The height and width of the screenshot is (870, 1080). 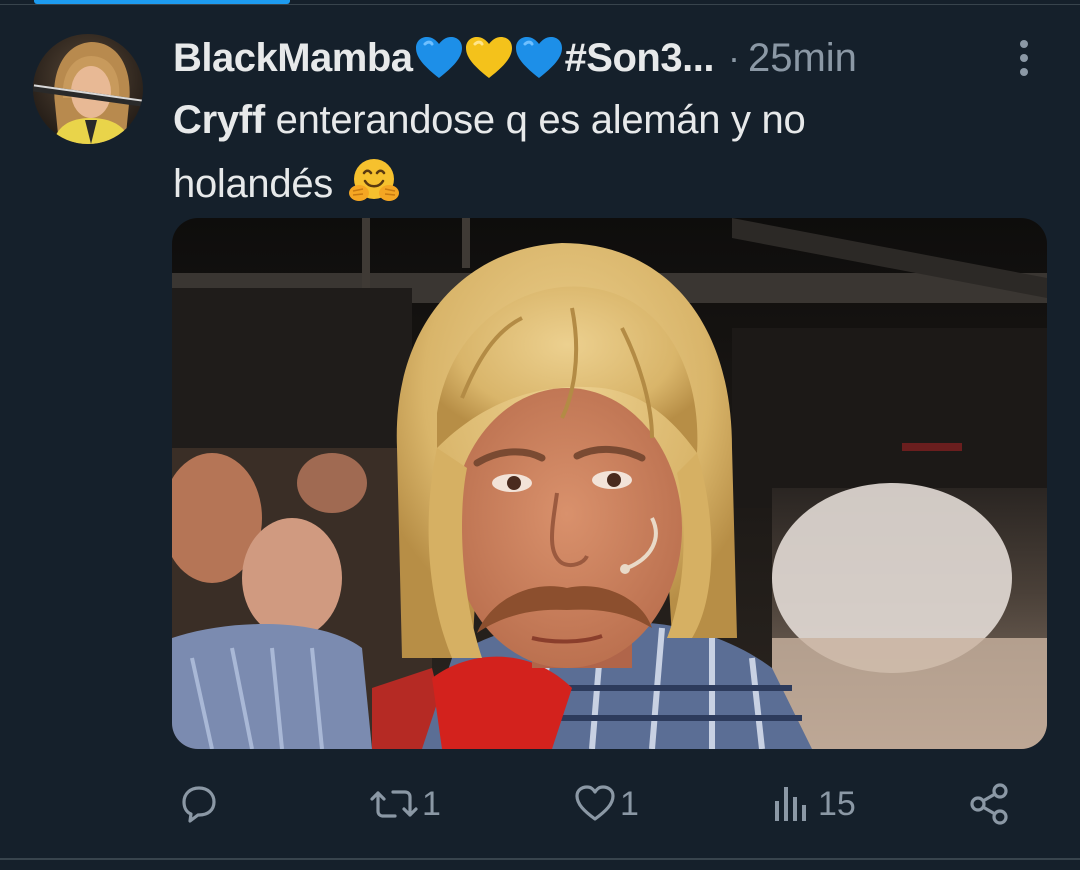 I want to click on share-icon, so click(x=989, y=804).